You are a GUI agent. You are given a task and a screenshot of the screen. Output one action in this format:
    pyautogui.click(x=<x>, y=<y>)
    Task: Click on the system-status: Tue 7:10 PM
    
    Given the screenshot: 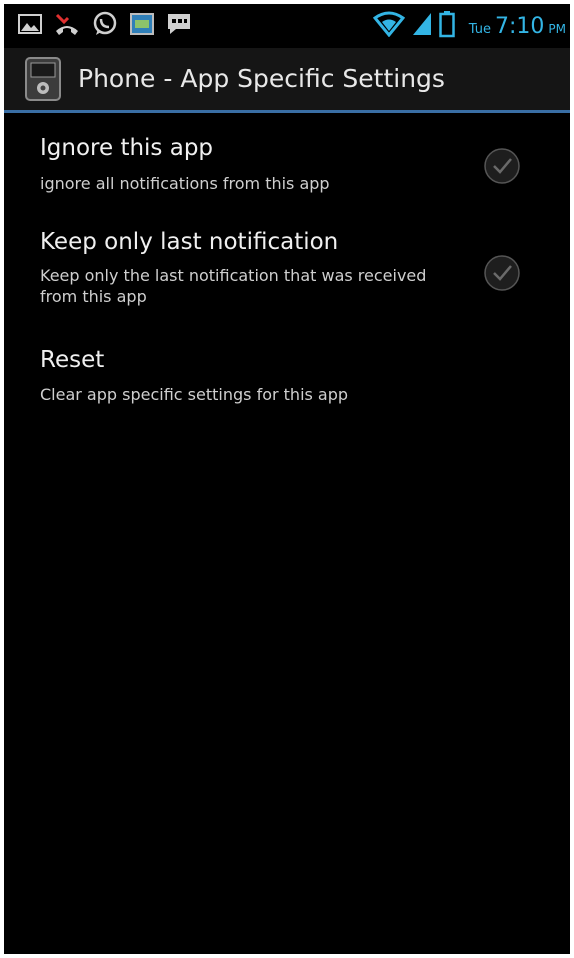 What is the action you would take?
    pyautogui.click(x=469, y=26)
    